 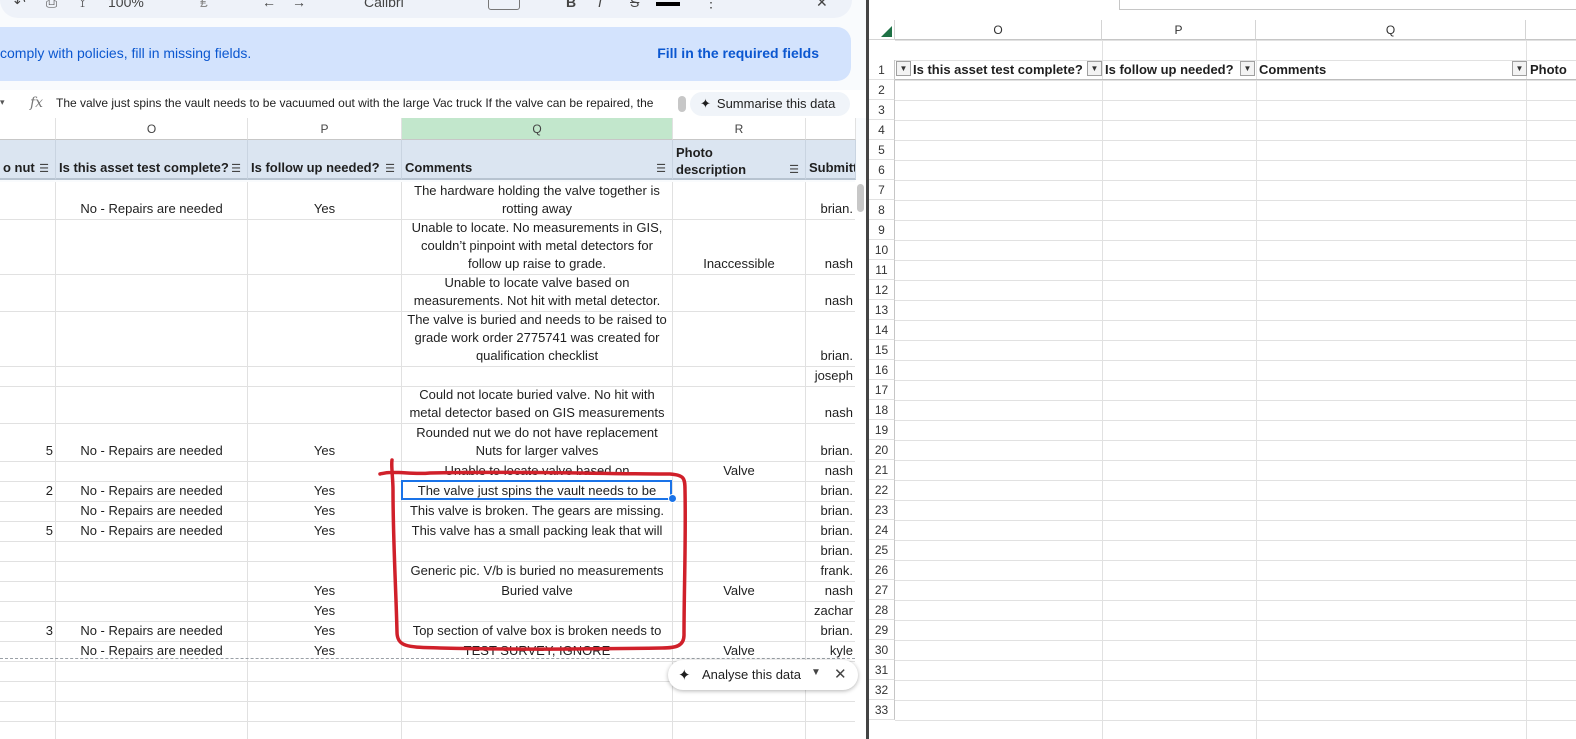 I want to click on excel-row-header: 2, so click(x=882, y=90).